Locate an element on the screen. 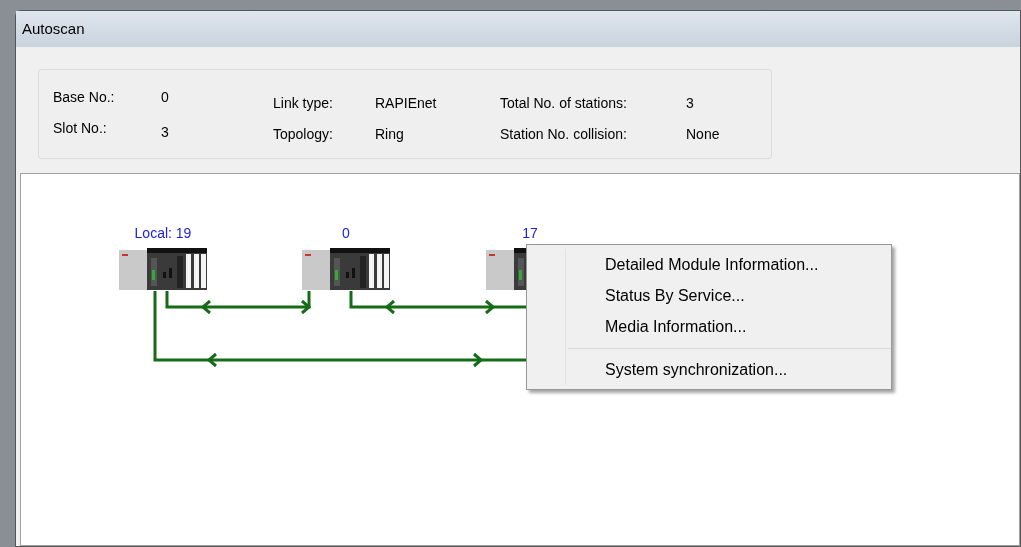 The image size is (1021, 547). field-value: Ring is located at coordinates (389, 134).